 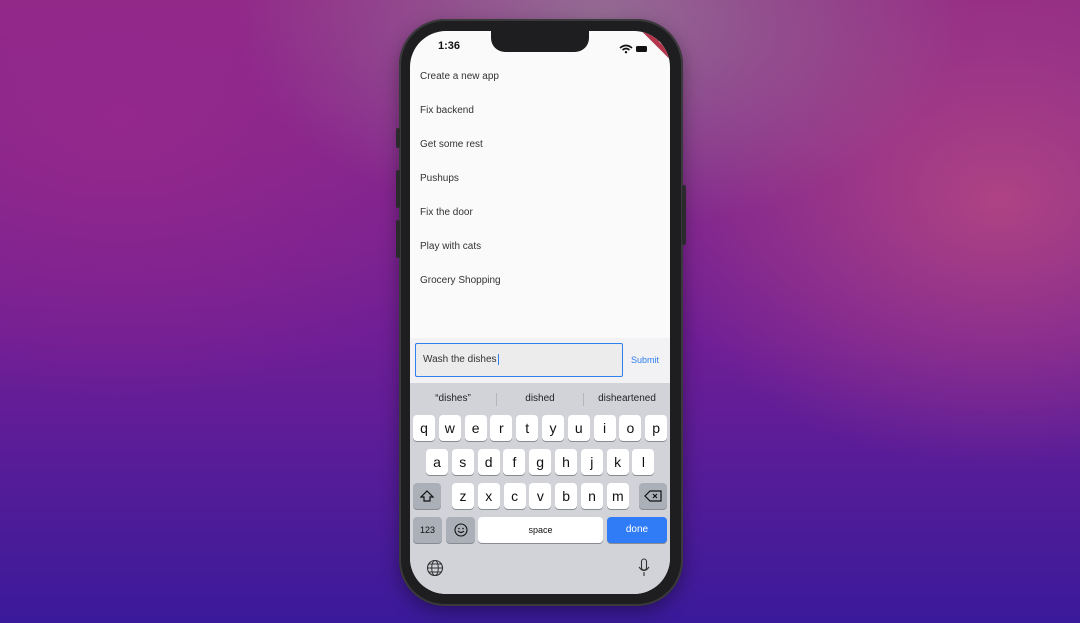 I want to click on key-i: i, so click(x=604, y=428).